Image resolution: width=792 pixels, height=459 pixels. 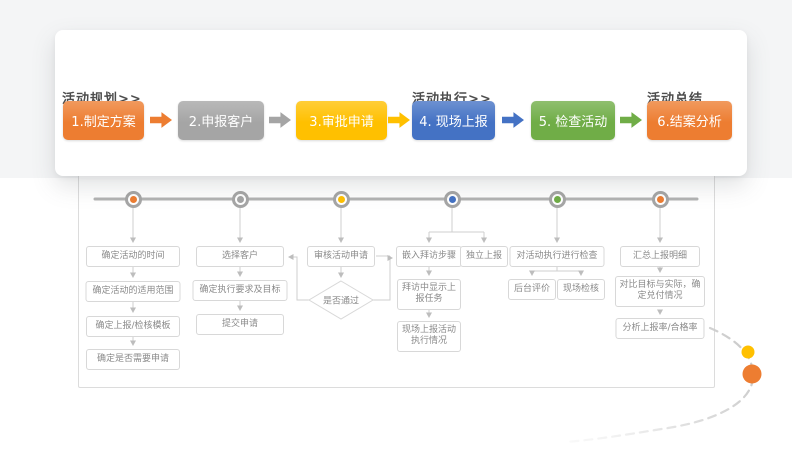 I want to click on step-4-button: 4. 现场上报, so click(x=453, y=120).